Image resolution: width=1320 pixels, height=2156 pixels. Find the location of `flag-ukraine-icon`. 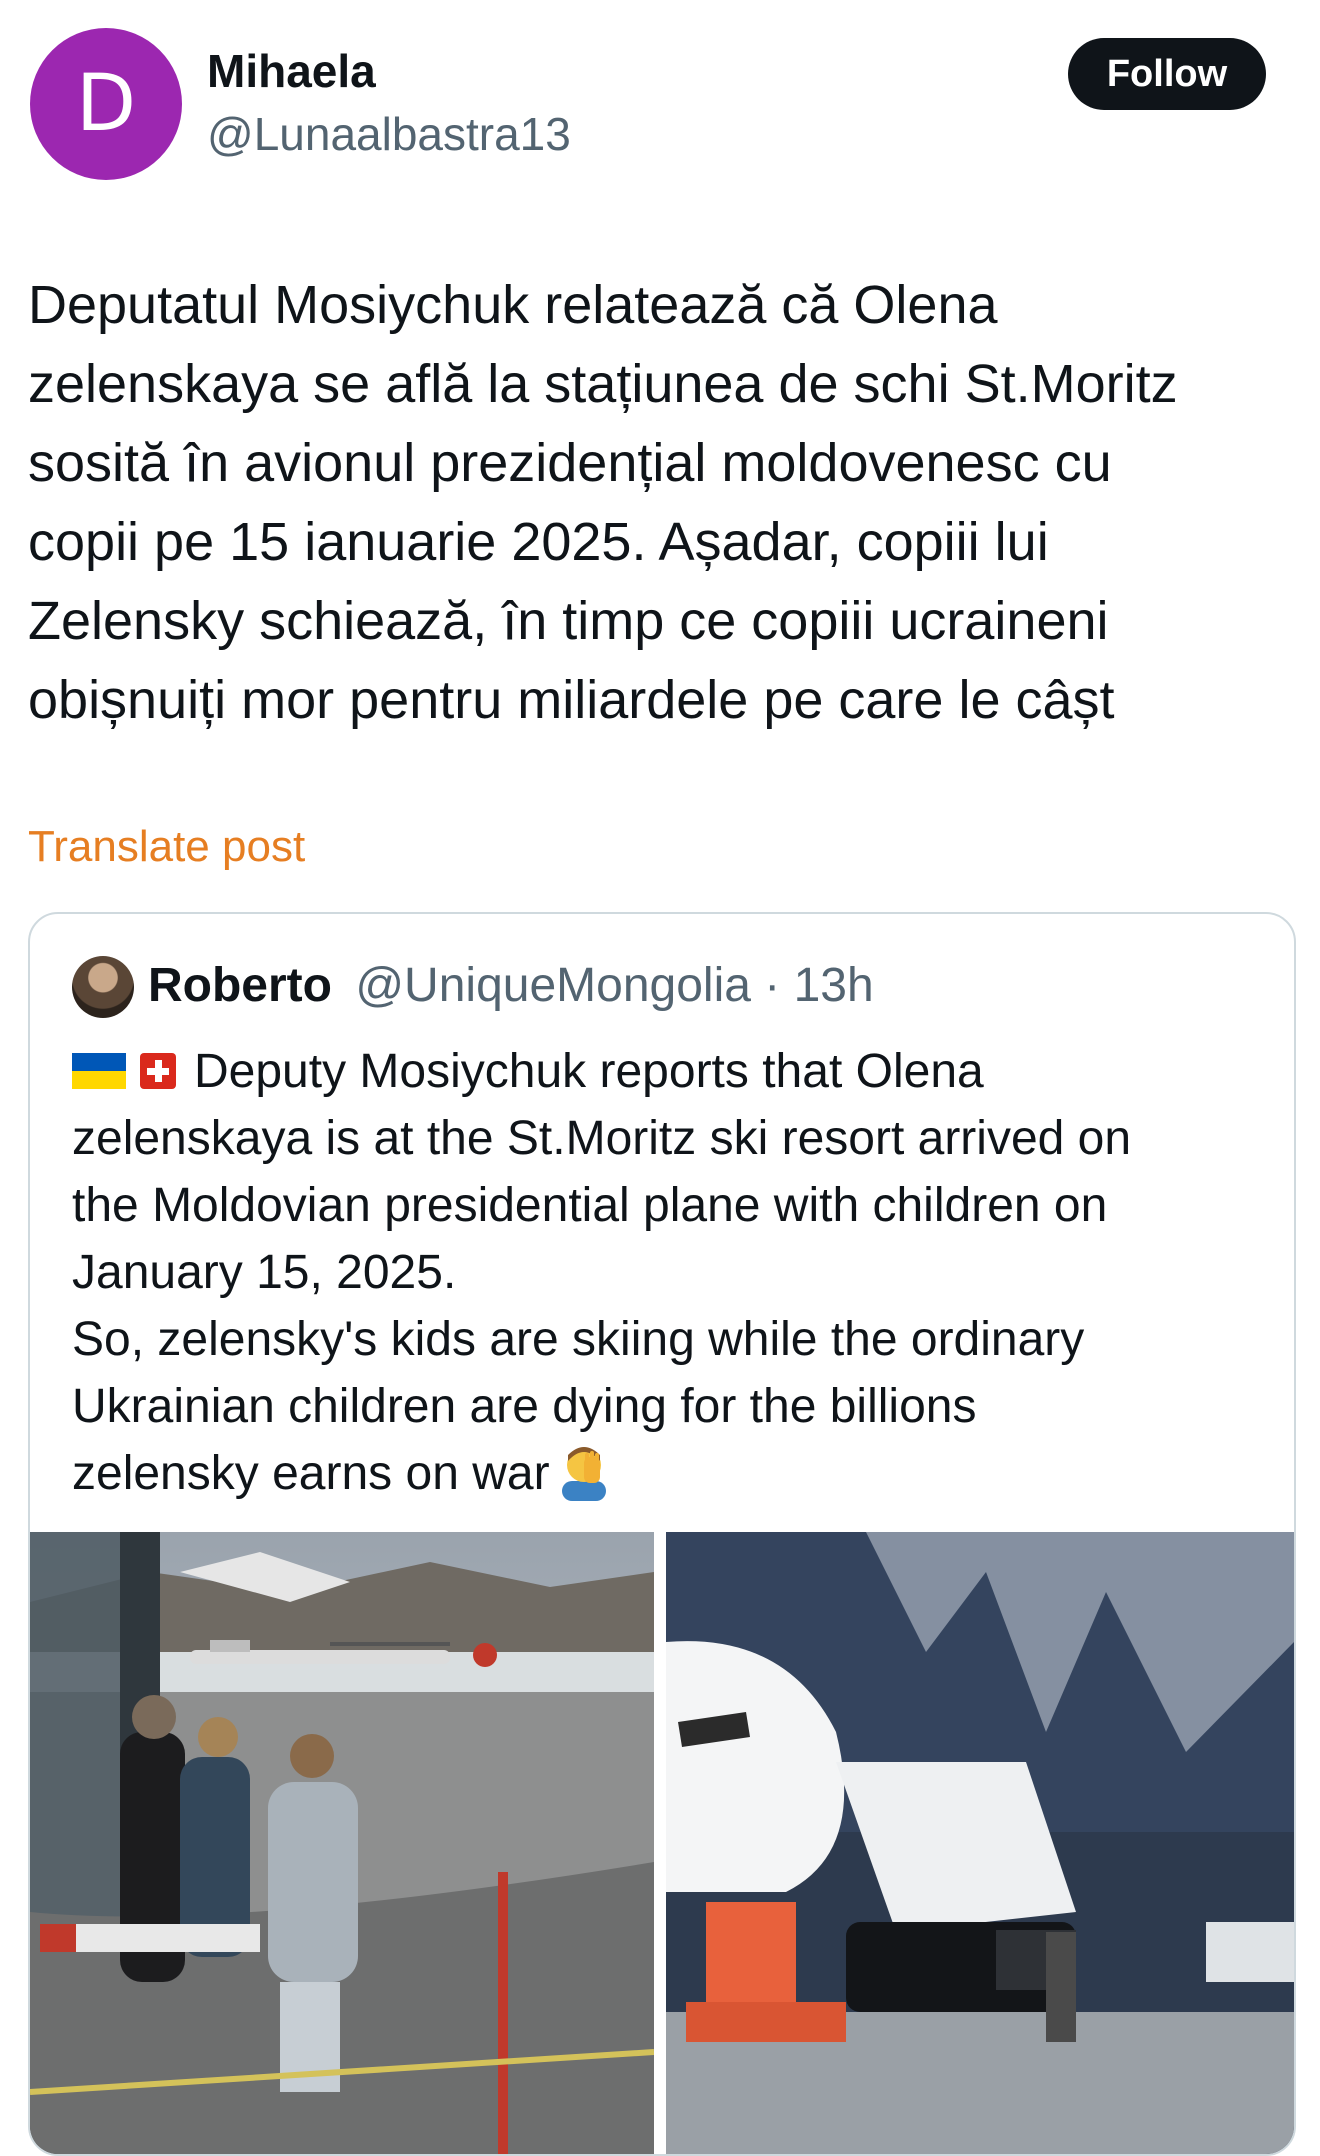

flag-ukraine-icon is located at coordinates (99, 1071).